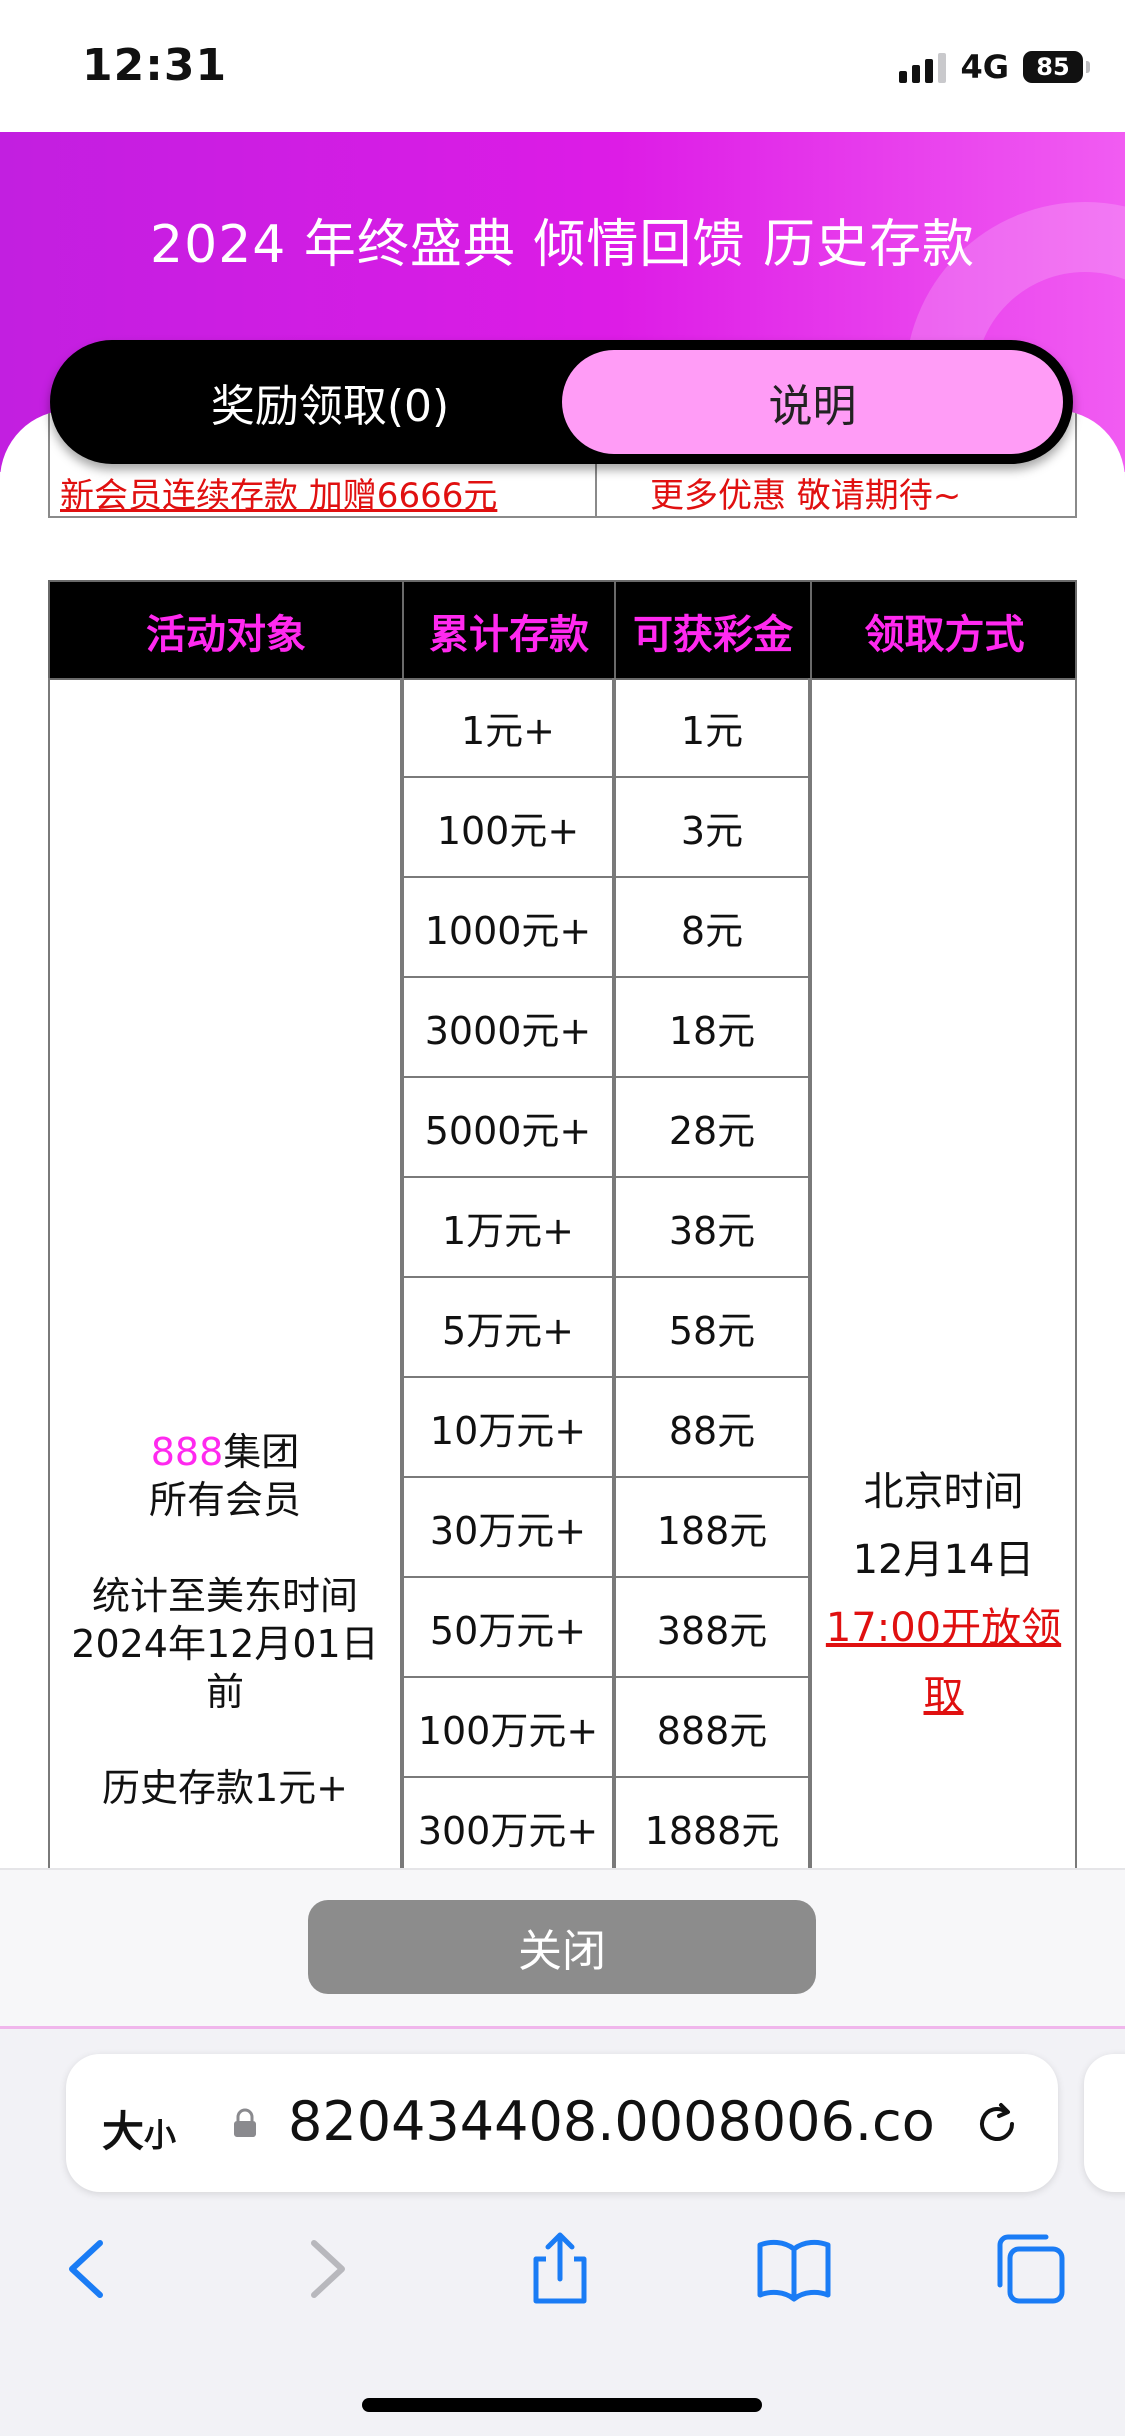 Image resolution: width=1125 pixels, height=2436 pixels. Describe the element at coordinates (560, 2269) in the screenshot. I see `share-icon` at that location.